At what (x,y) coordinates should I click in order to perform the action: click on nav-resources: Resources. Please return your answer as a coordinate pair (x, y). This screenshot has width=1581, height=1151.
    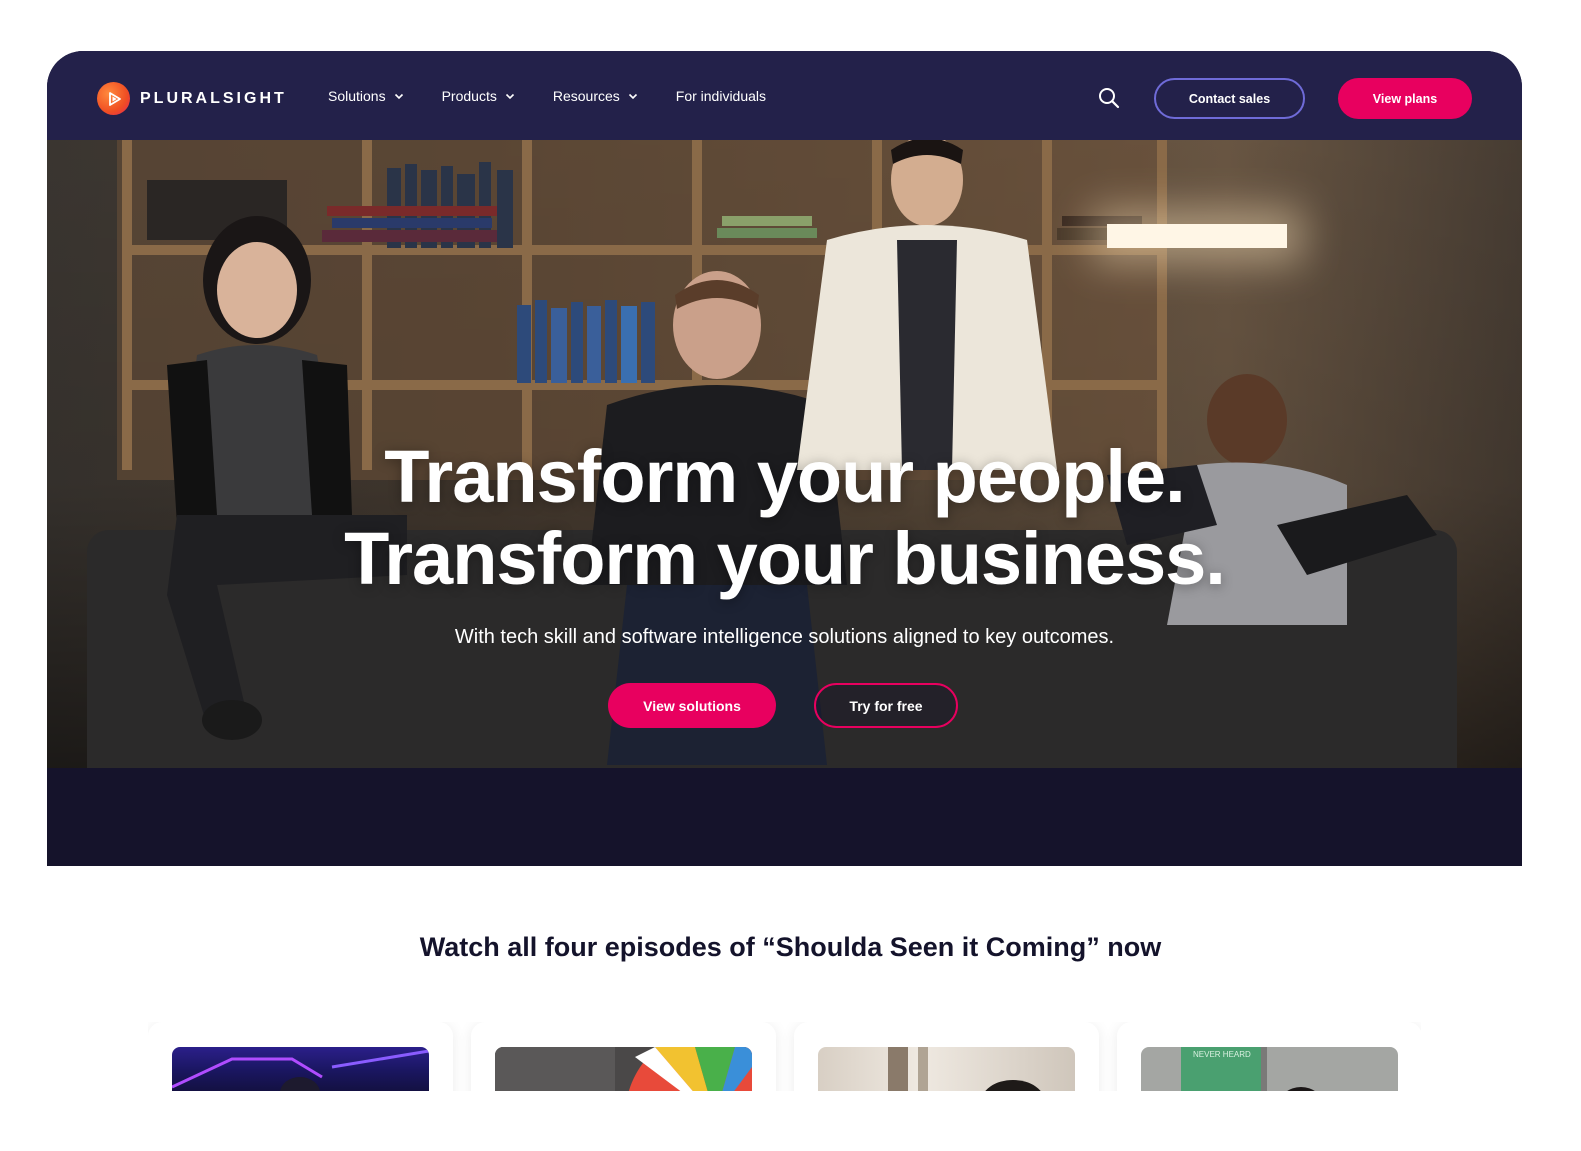
    Looking at the image, I should click on (595, 96).